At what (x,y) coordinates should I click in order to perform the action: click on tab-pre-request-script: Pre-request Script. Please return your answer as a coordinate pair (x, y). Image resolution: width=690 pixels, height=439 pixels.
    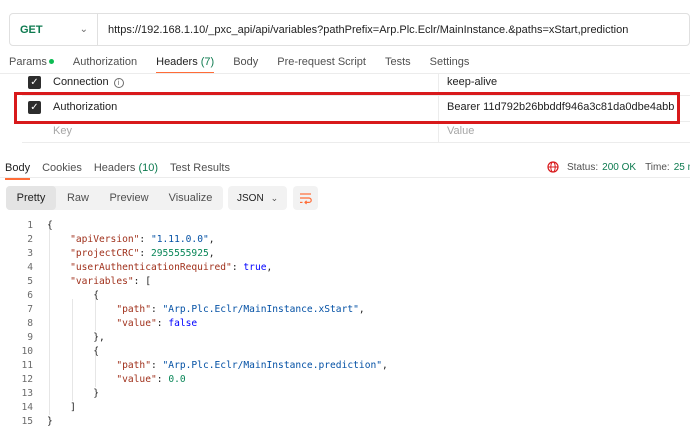
    Looking at the image, I should click on (321, 62).